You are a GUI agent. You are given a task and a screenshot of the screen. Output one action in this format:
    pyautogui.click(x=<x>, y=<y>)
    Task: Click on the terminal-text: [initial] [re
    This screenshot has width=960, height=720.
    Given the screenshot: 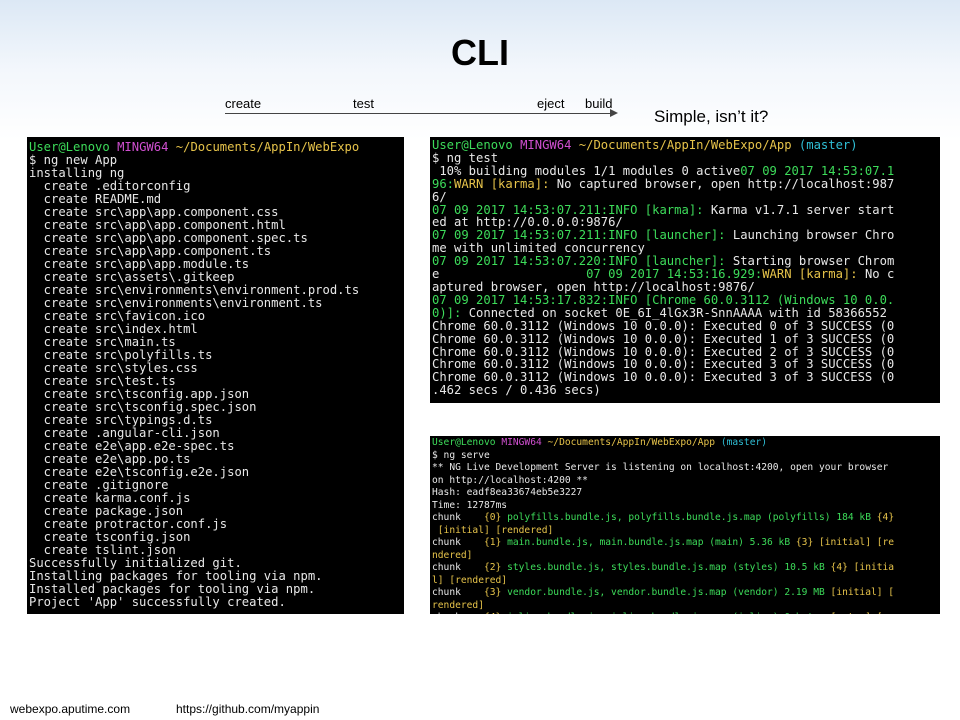 What is the action you would take?
    pyautogui.click(x=857, y=542)
    